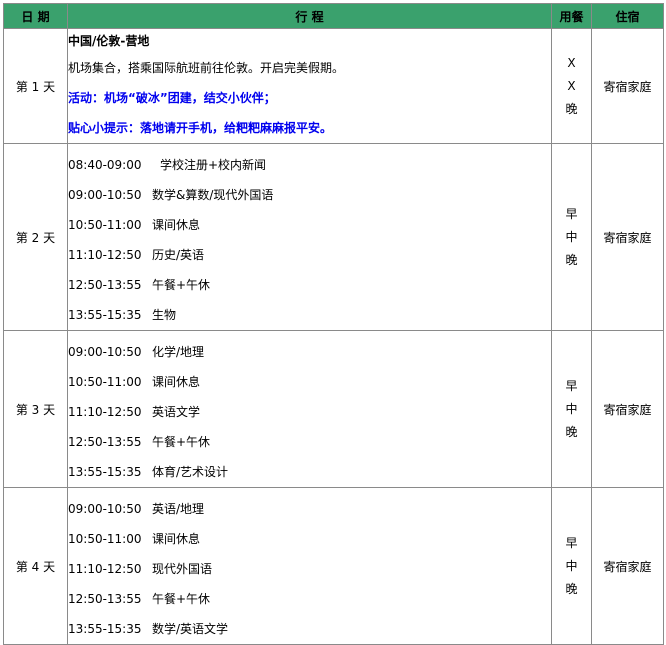 This screenshot has width=666, height=645. What do you see at coordinates (206, 68) in the screenshot?
I see `intro-text: 机场集合，搭乘国际航班前往伦敦。开启完美假期。` at bounding box center [206, 68].